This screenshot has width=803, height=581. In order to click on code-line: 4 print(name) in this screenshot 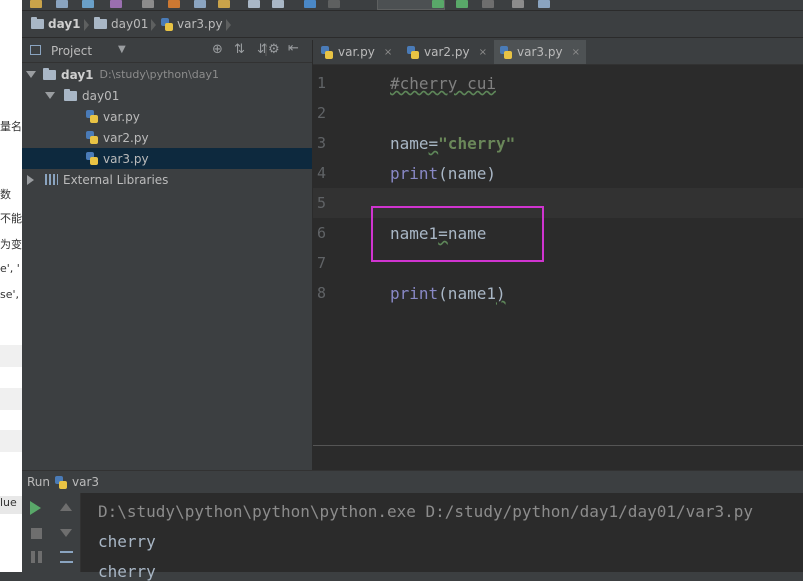, I will do `click(558, 173)`.